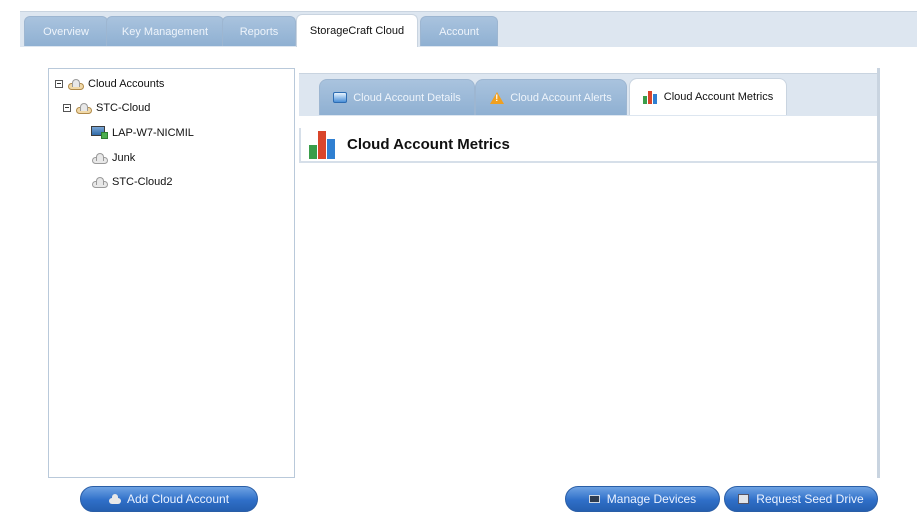  I want to click on tree-node-label: STC-Cloud2, so click(142, 182).